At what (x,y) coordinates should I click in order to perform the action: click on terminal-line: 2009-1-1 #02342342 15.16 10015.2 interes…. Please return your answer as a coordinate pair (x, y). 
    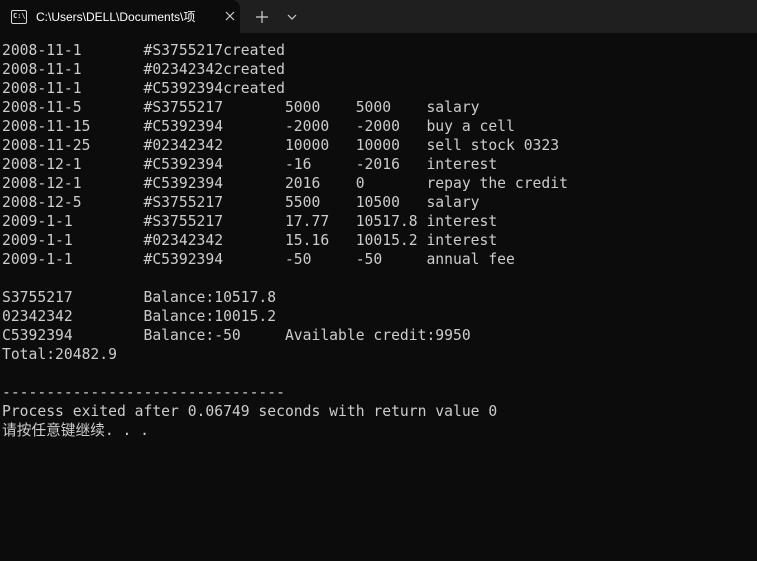
    Looking at the image, I should click on (250, 240).